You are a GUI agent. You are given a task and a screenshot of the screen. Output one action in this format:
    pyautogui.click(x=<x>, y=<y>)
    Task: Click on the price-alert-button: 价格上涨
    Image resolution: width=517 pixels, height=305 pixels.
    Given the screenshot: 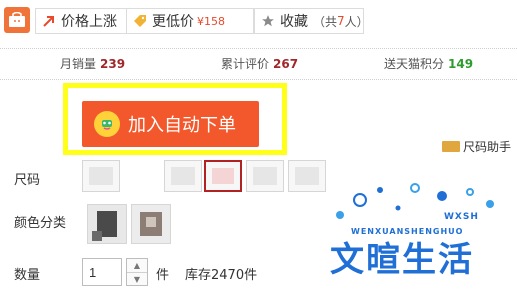 What is the action you would take?
    pyautogui.click(x=81, y=21)
    